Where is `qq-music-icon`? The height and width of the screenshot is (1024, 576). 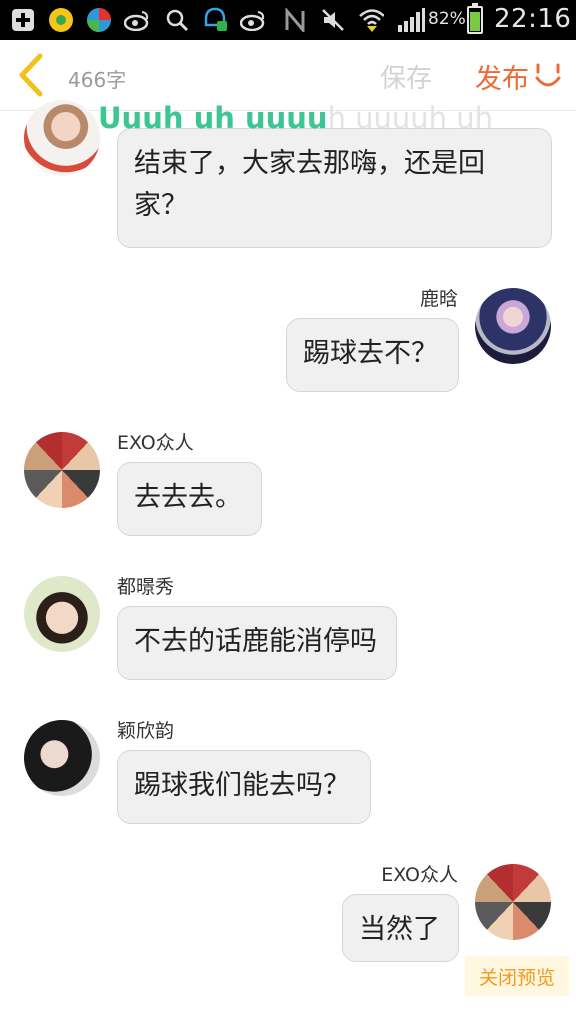
qq-music-icon is located at coordinates (61, 20).